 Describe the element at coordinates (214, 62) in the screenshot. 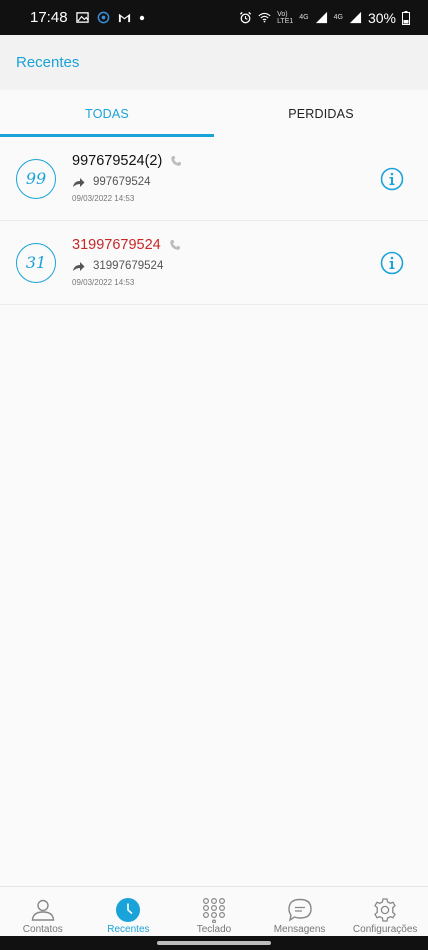

I see `app-bar: Recentes` at that location.